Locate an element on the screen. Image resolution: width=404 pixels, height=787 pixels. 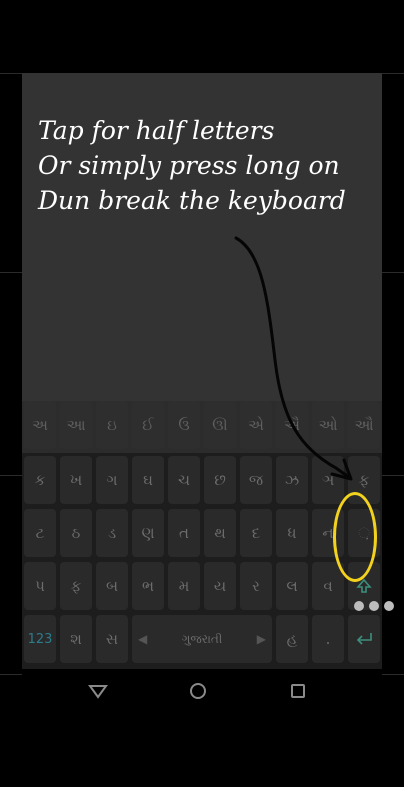
keyboard-row-4: પ ફ બ ભ મ ય ર લ વ is located at coordinates (202, 588).